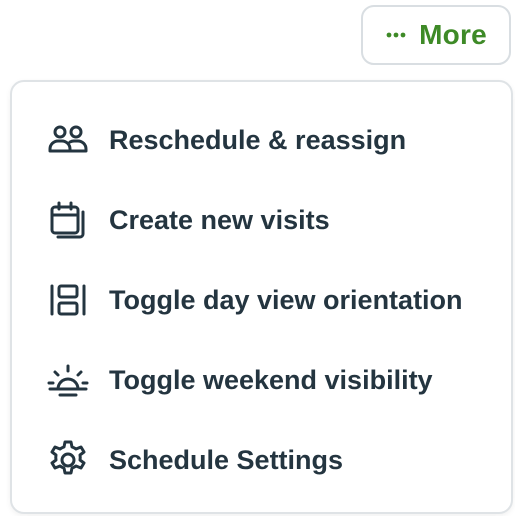 The image size is (515, 516). Describe the element at coordinates (68, 380) in the screenshot. I see `sunrise-icon` at that location.